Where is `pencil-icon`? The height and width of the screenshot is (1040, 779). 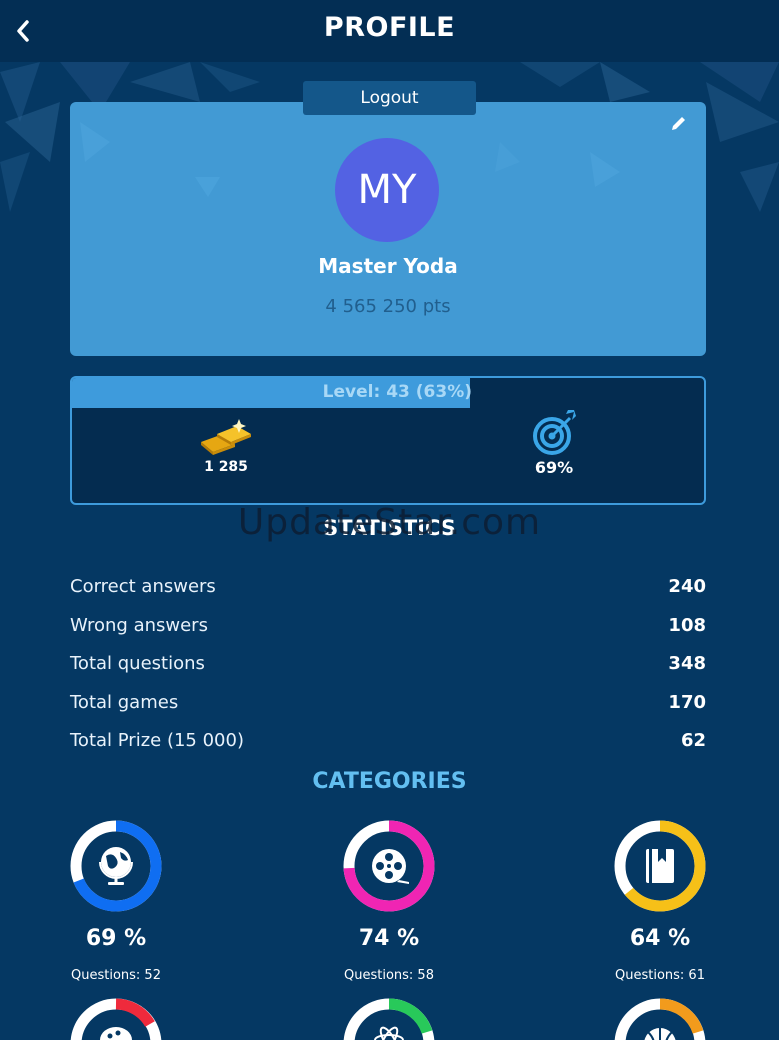
pencil-icon is located at coordinates (678, 123).